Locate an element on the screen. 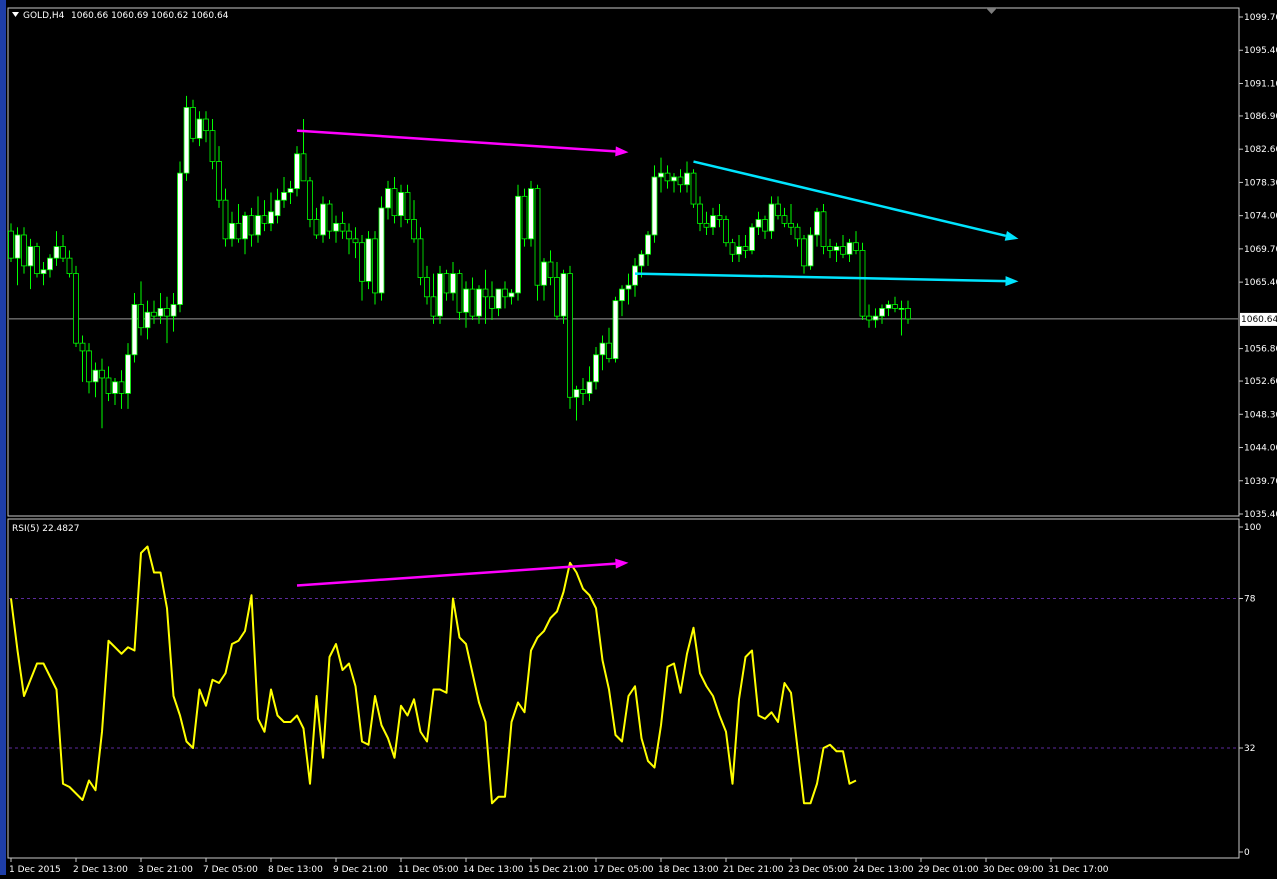 This screenshot has height=879, width=1277. trend-arrow is located at coordinates (462, 143).